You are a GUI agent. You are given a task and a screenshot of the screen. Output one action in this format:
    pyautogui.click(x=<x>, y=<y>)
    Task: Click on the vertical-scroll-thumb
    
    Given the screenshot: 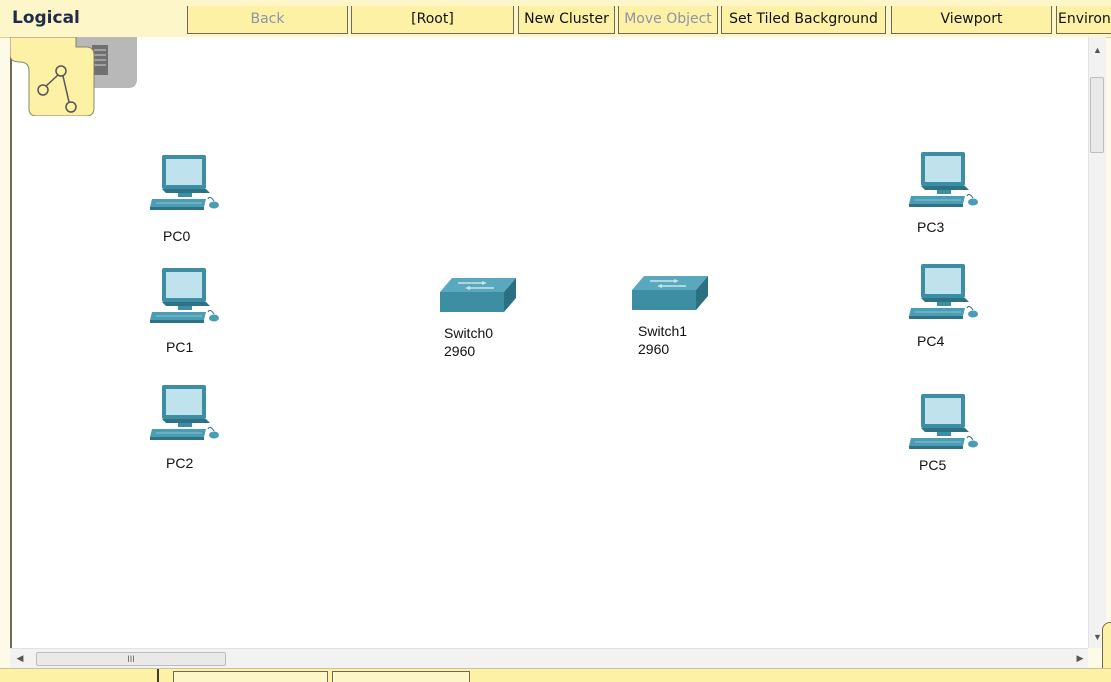 What is the action you would take?
    pyautogui.click(x=1097, y=115)
    